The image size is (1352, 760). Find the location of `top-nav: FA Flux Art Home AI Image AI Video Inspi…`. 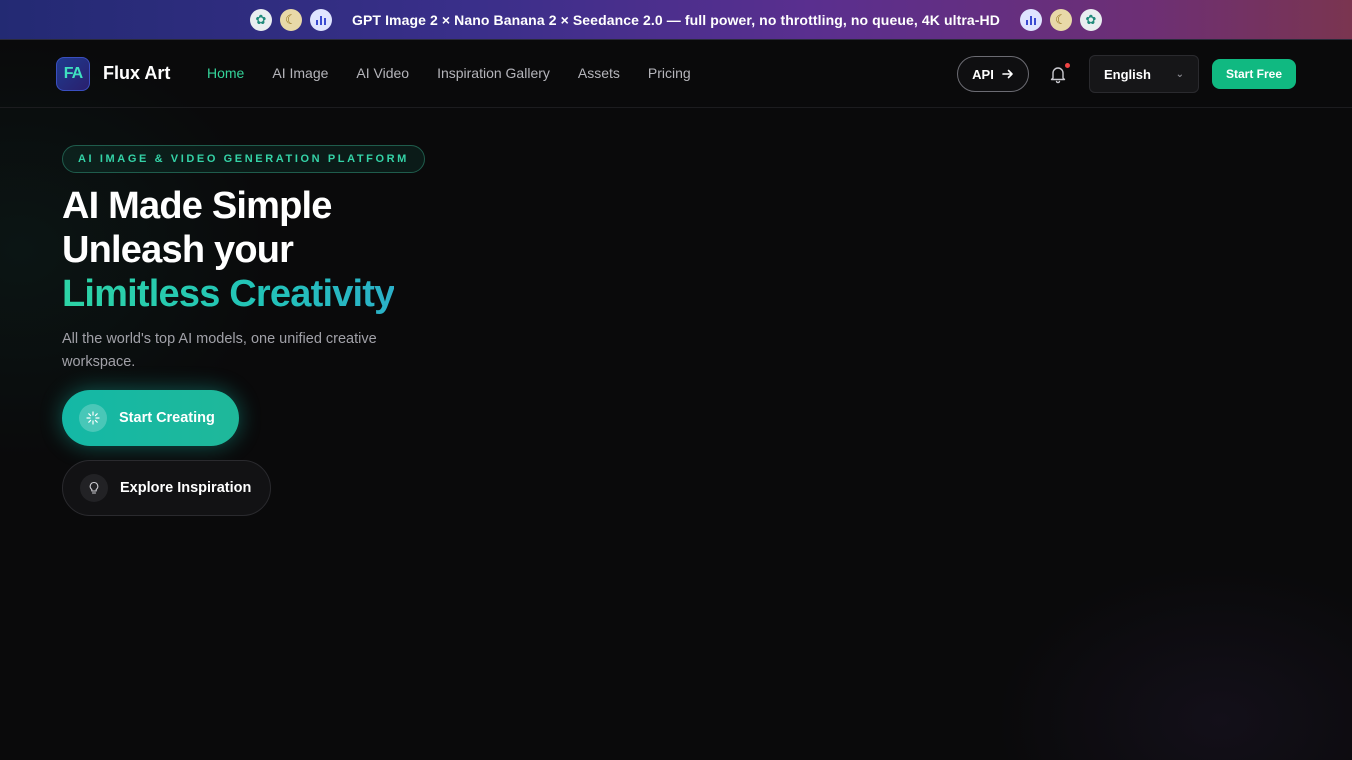

top-nav: FA Flux Art Home AI Image AI Video Inspi… is located at coordinates (676, 74).